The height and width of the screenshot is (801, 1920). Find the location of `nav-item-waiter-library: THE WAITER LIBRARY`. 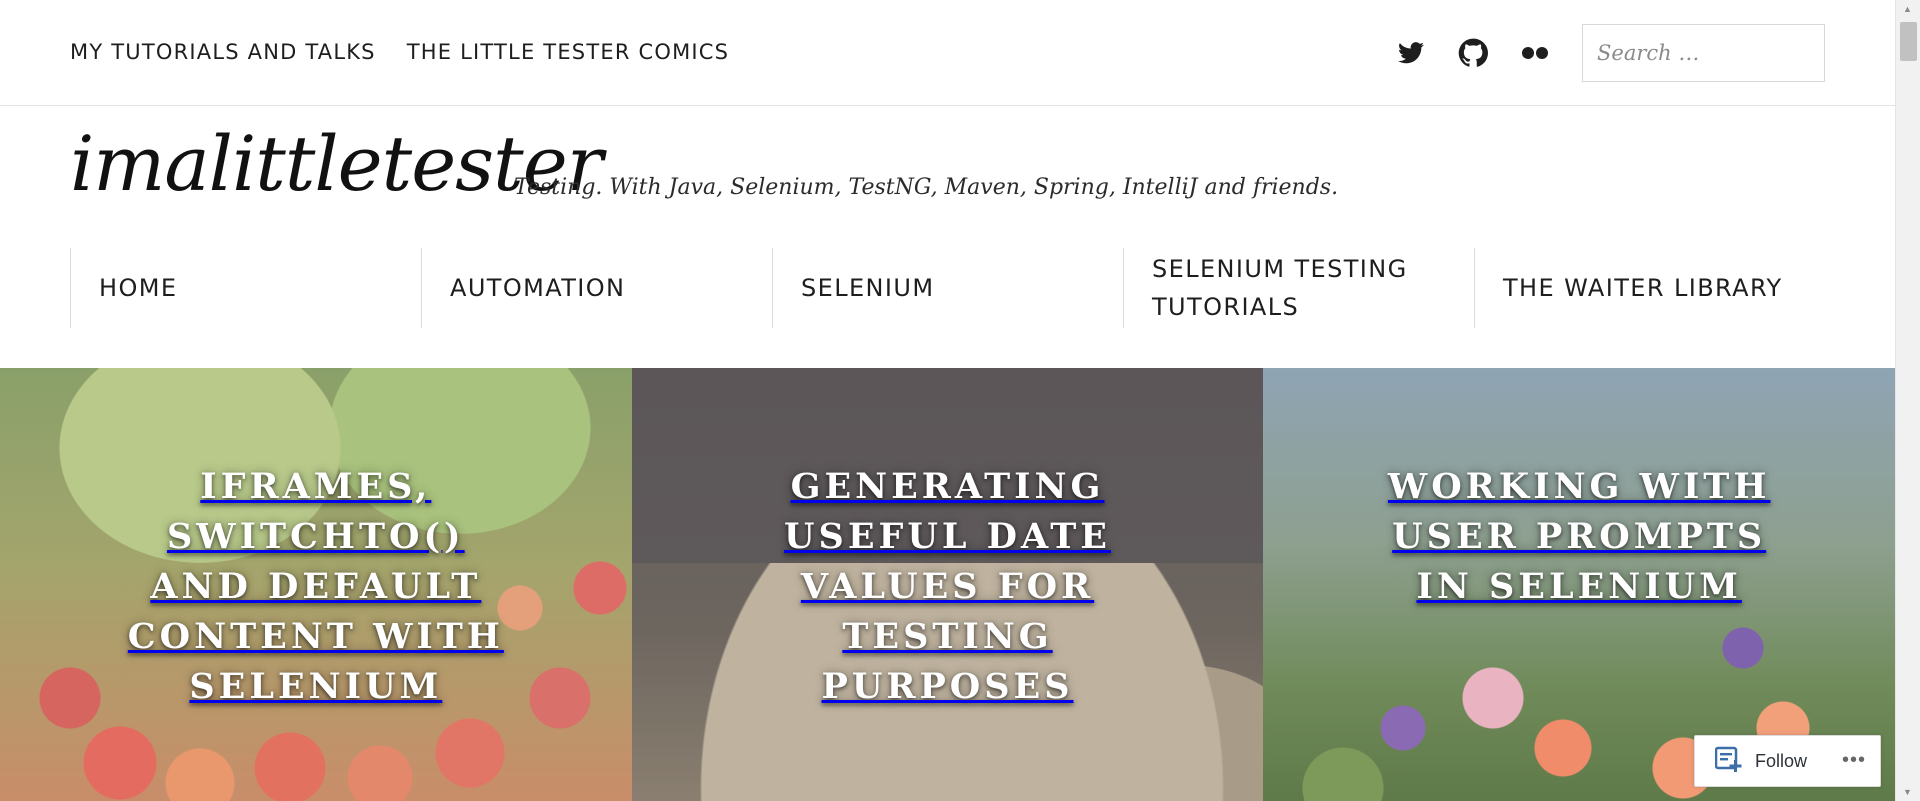

nav-item-waiter-library: THE WAITER LIBRARY is located at coordinates (1649, 288).